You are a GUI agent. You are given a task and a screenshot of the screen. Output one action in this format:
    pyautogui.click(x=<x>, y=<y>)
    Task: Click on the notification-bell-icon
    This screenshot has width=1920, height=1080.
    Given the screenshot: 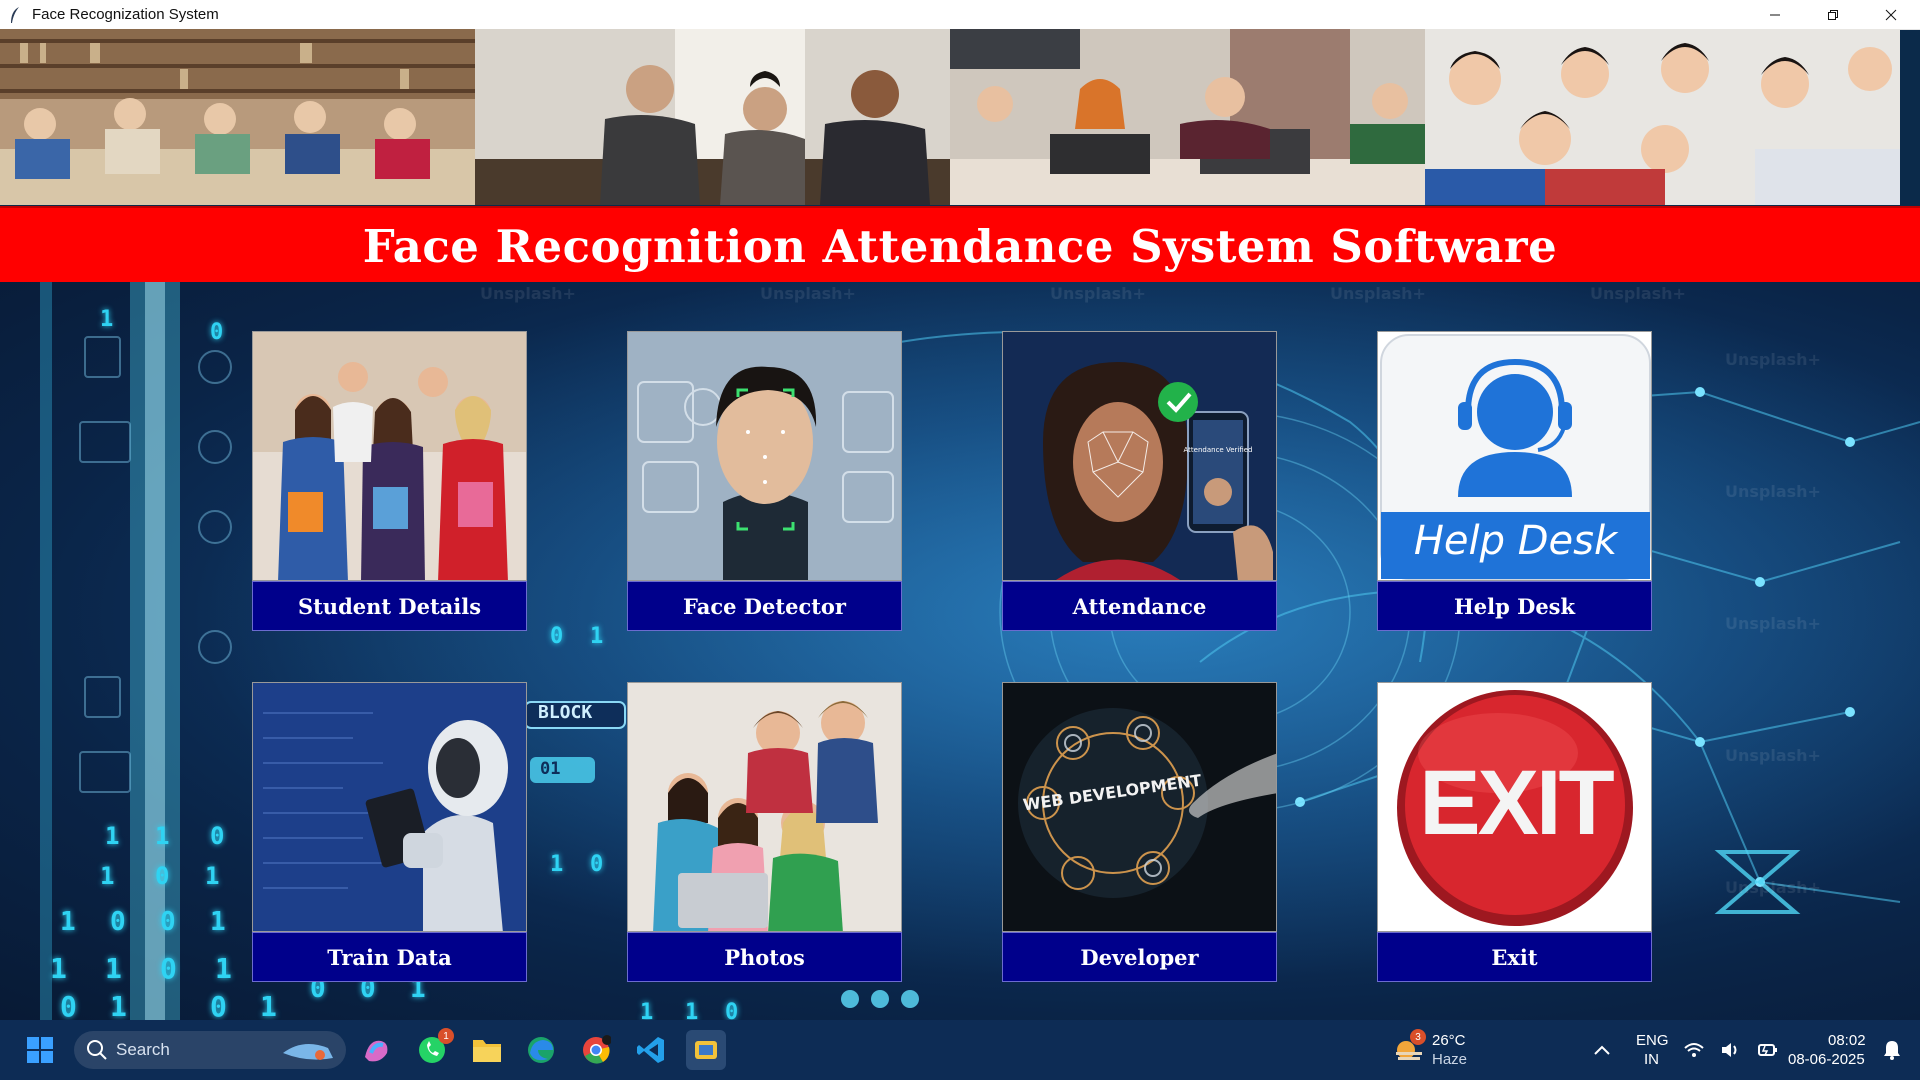 What is the action you would take?
    pyautogui.click(x=1892, y=1050)
    